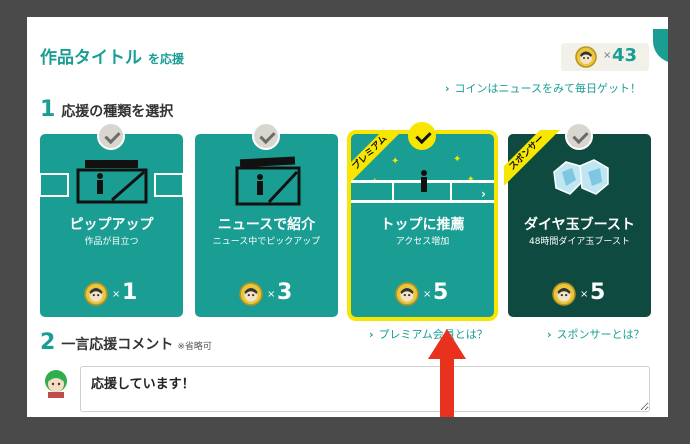 The width and height of the screenshot is (690, 444). What do you see at coordinates (285, 292) in the screenshot?
I see `cost-value: 3` at bounding box center [285, 292].